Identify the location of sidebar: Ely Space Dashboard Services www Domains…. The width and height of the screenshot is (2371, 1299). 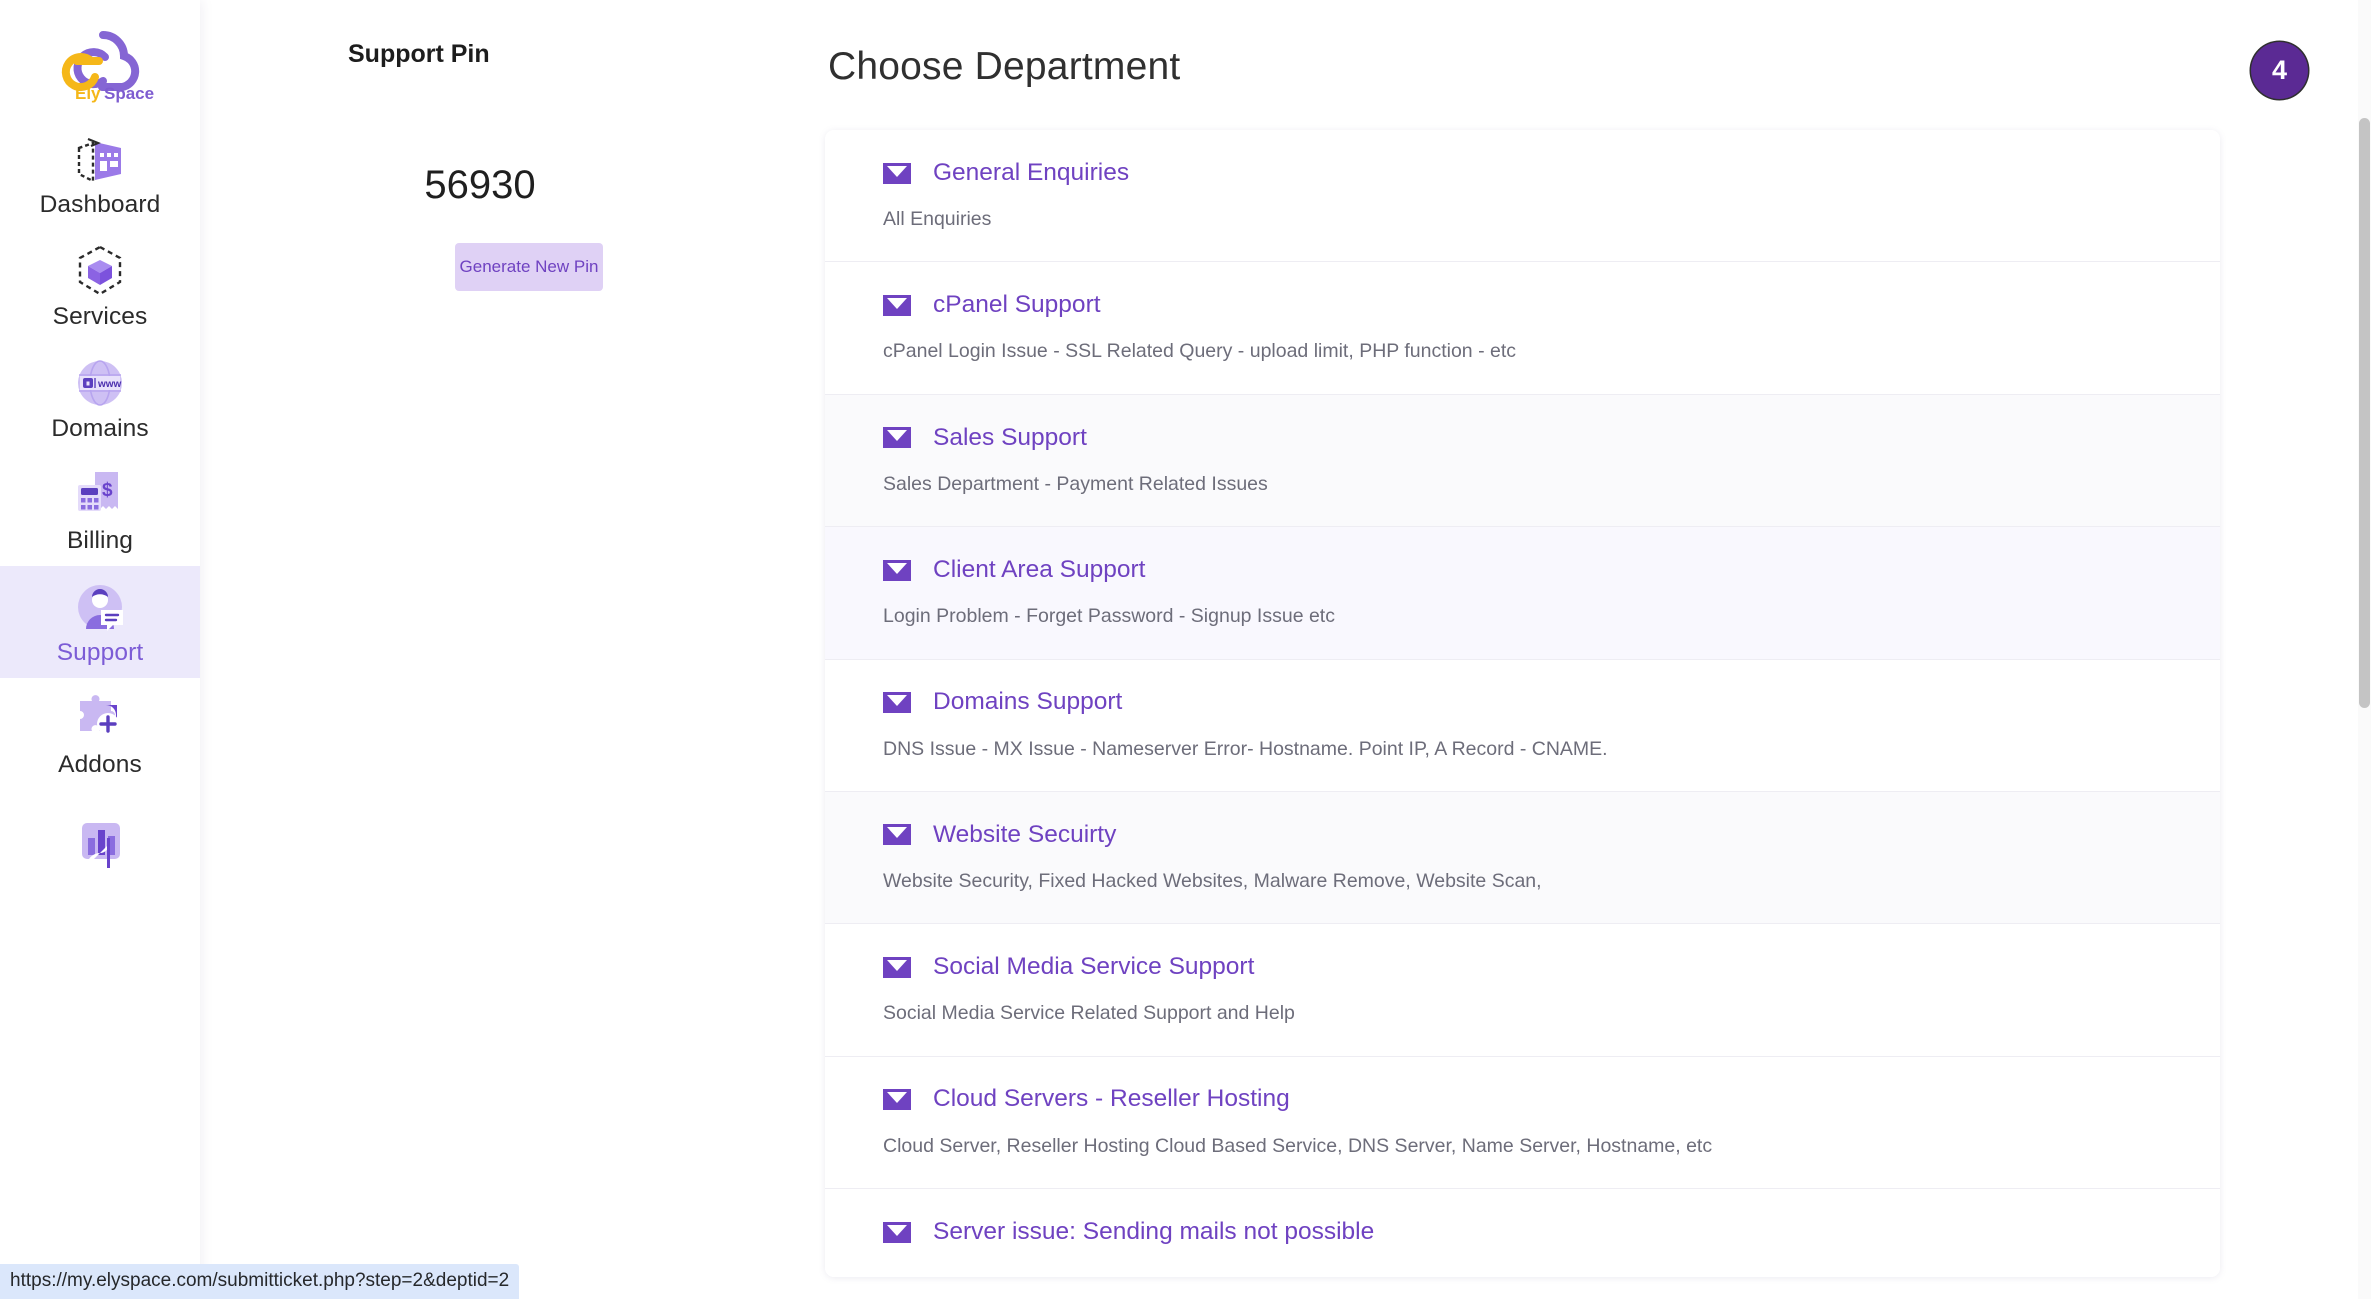
(100, 649).